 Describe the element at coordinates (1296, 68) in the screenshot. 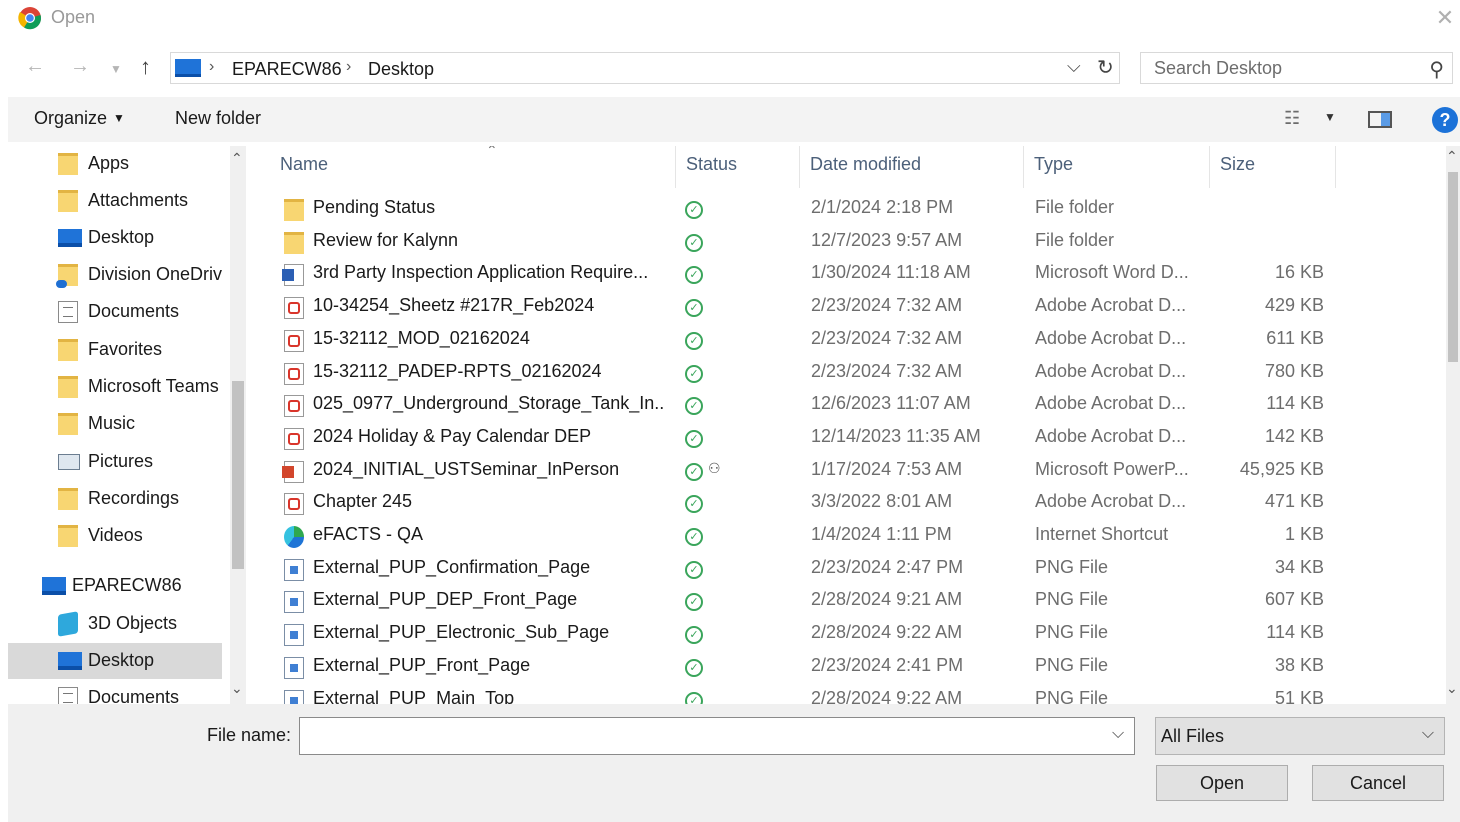

I see `search-box: Search Desktop ⚲` at that location.